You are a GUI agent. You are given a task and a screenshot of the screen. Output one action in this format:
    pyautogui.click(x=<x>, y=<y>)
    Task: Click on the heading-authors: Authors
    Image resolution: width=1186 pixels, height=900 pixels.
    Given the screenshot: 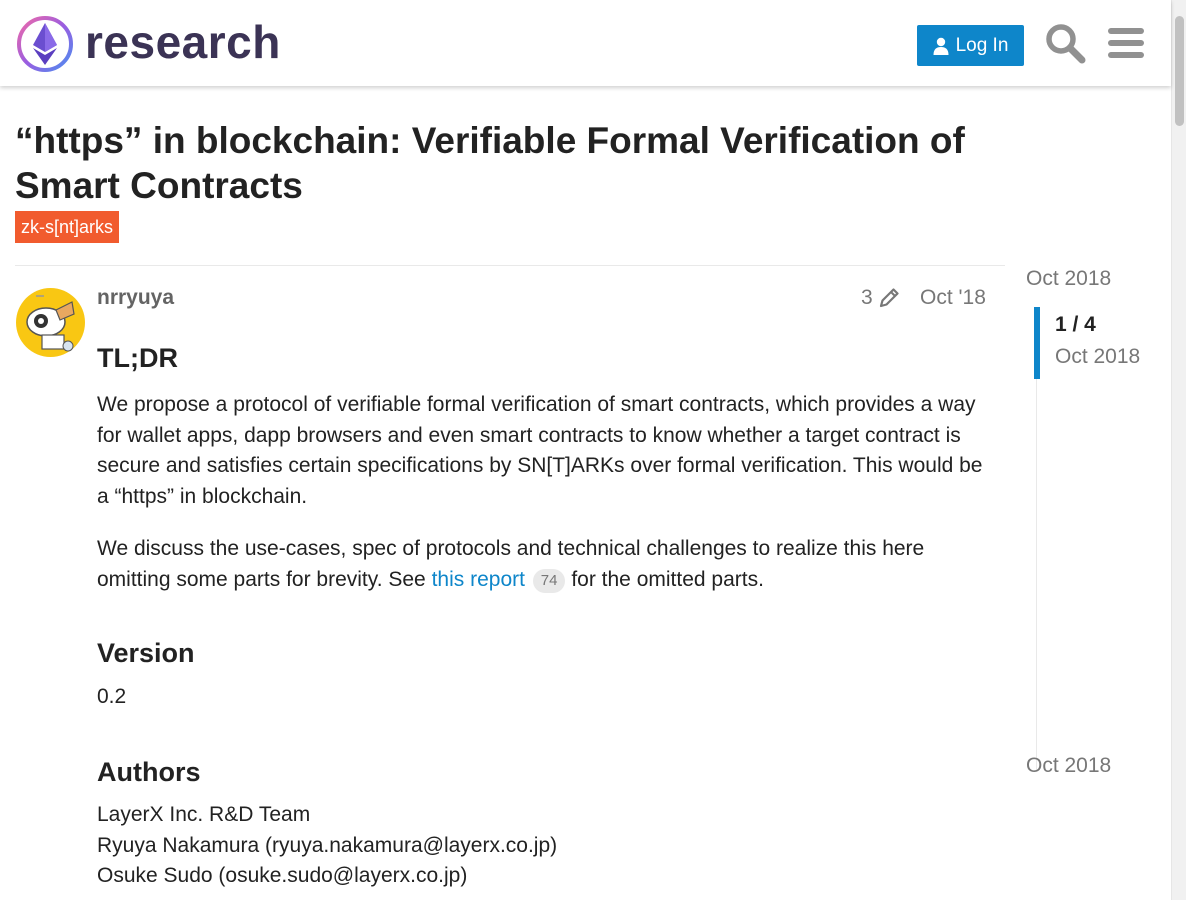 What is the action you would take?
    pyautogui.click(x=149, y=772)
    